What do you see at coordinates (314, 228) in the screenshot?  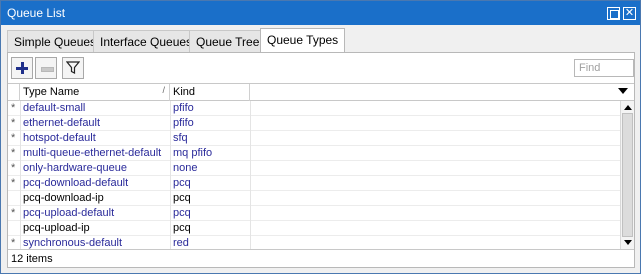 I see `table-row: pcq-upload-ip pcq` at bounding box center [314, 228].